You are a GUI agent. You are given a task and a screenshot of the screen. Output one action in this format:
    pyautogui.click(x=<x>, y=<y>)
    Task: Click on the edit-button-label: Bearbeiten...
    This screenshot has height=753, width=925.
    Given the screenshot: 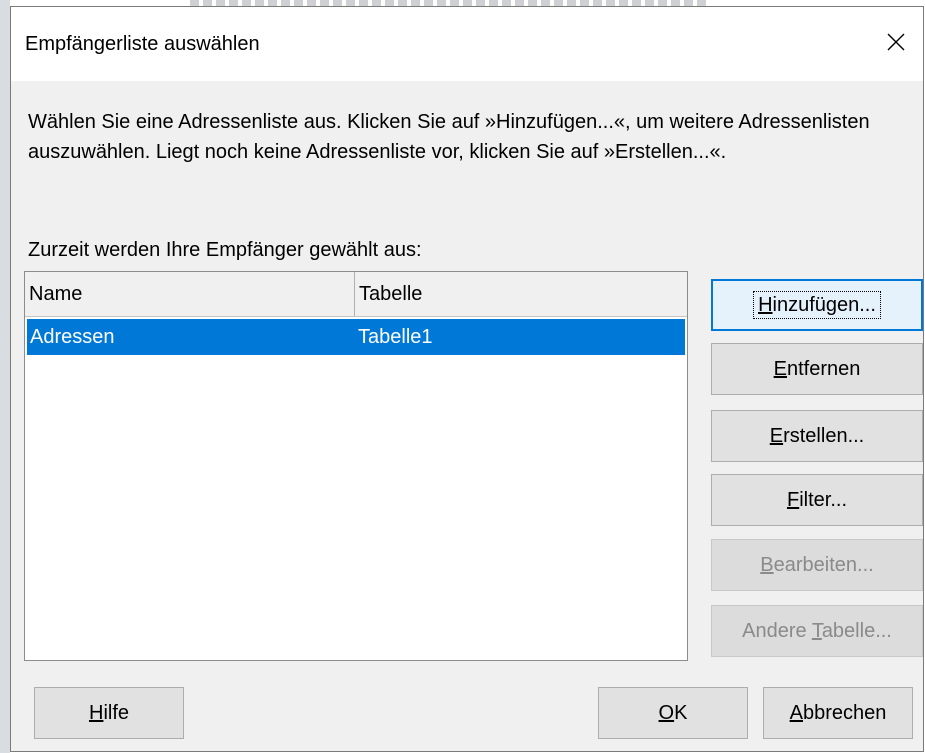 What is the action you would take?
    pyautogui.click(x=817, y=564)
    